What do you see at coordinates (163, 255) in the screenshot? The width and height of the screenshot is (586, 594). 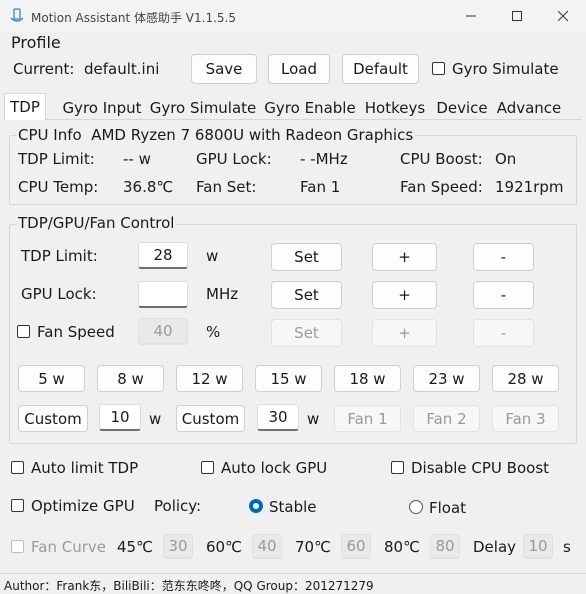 I see `tdp-limit-input: 28` at bounding box center [163, 255].